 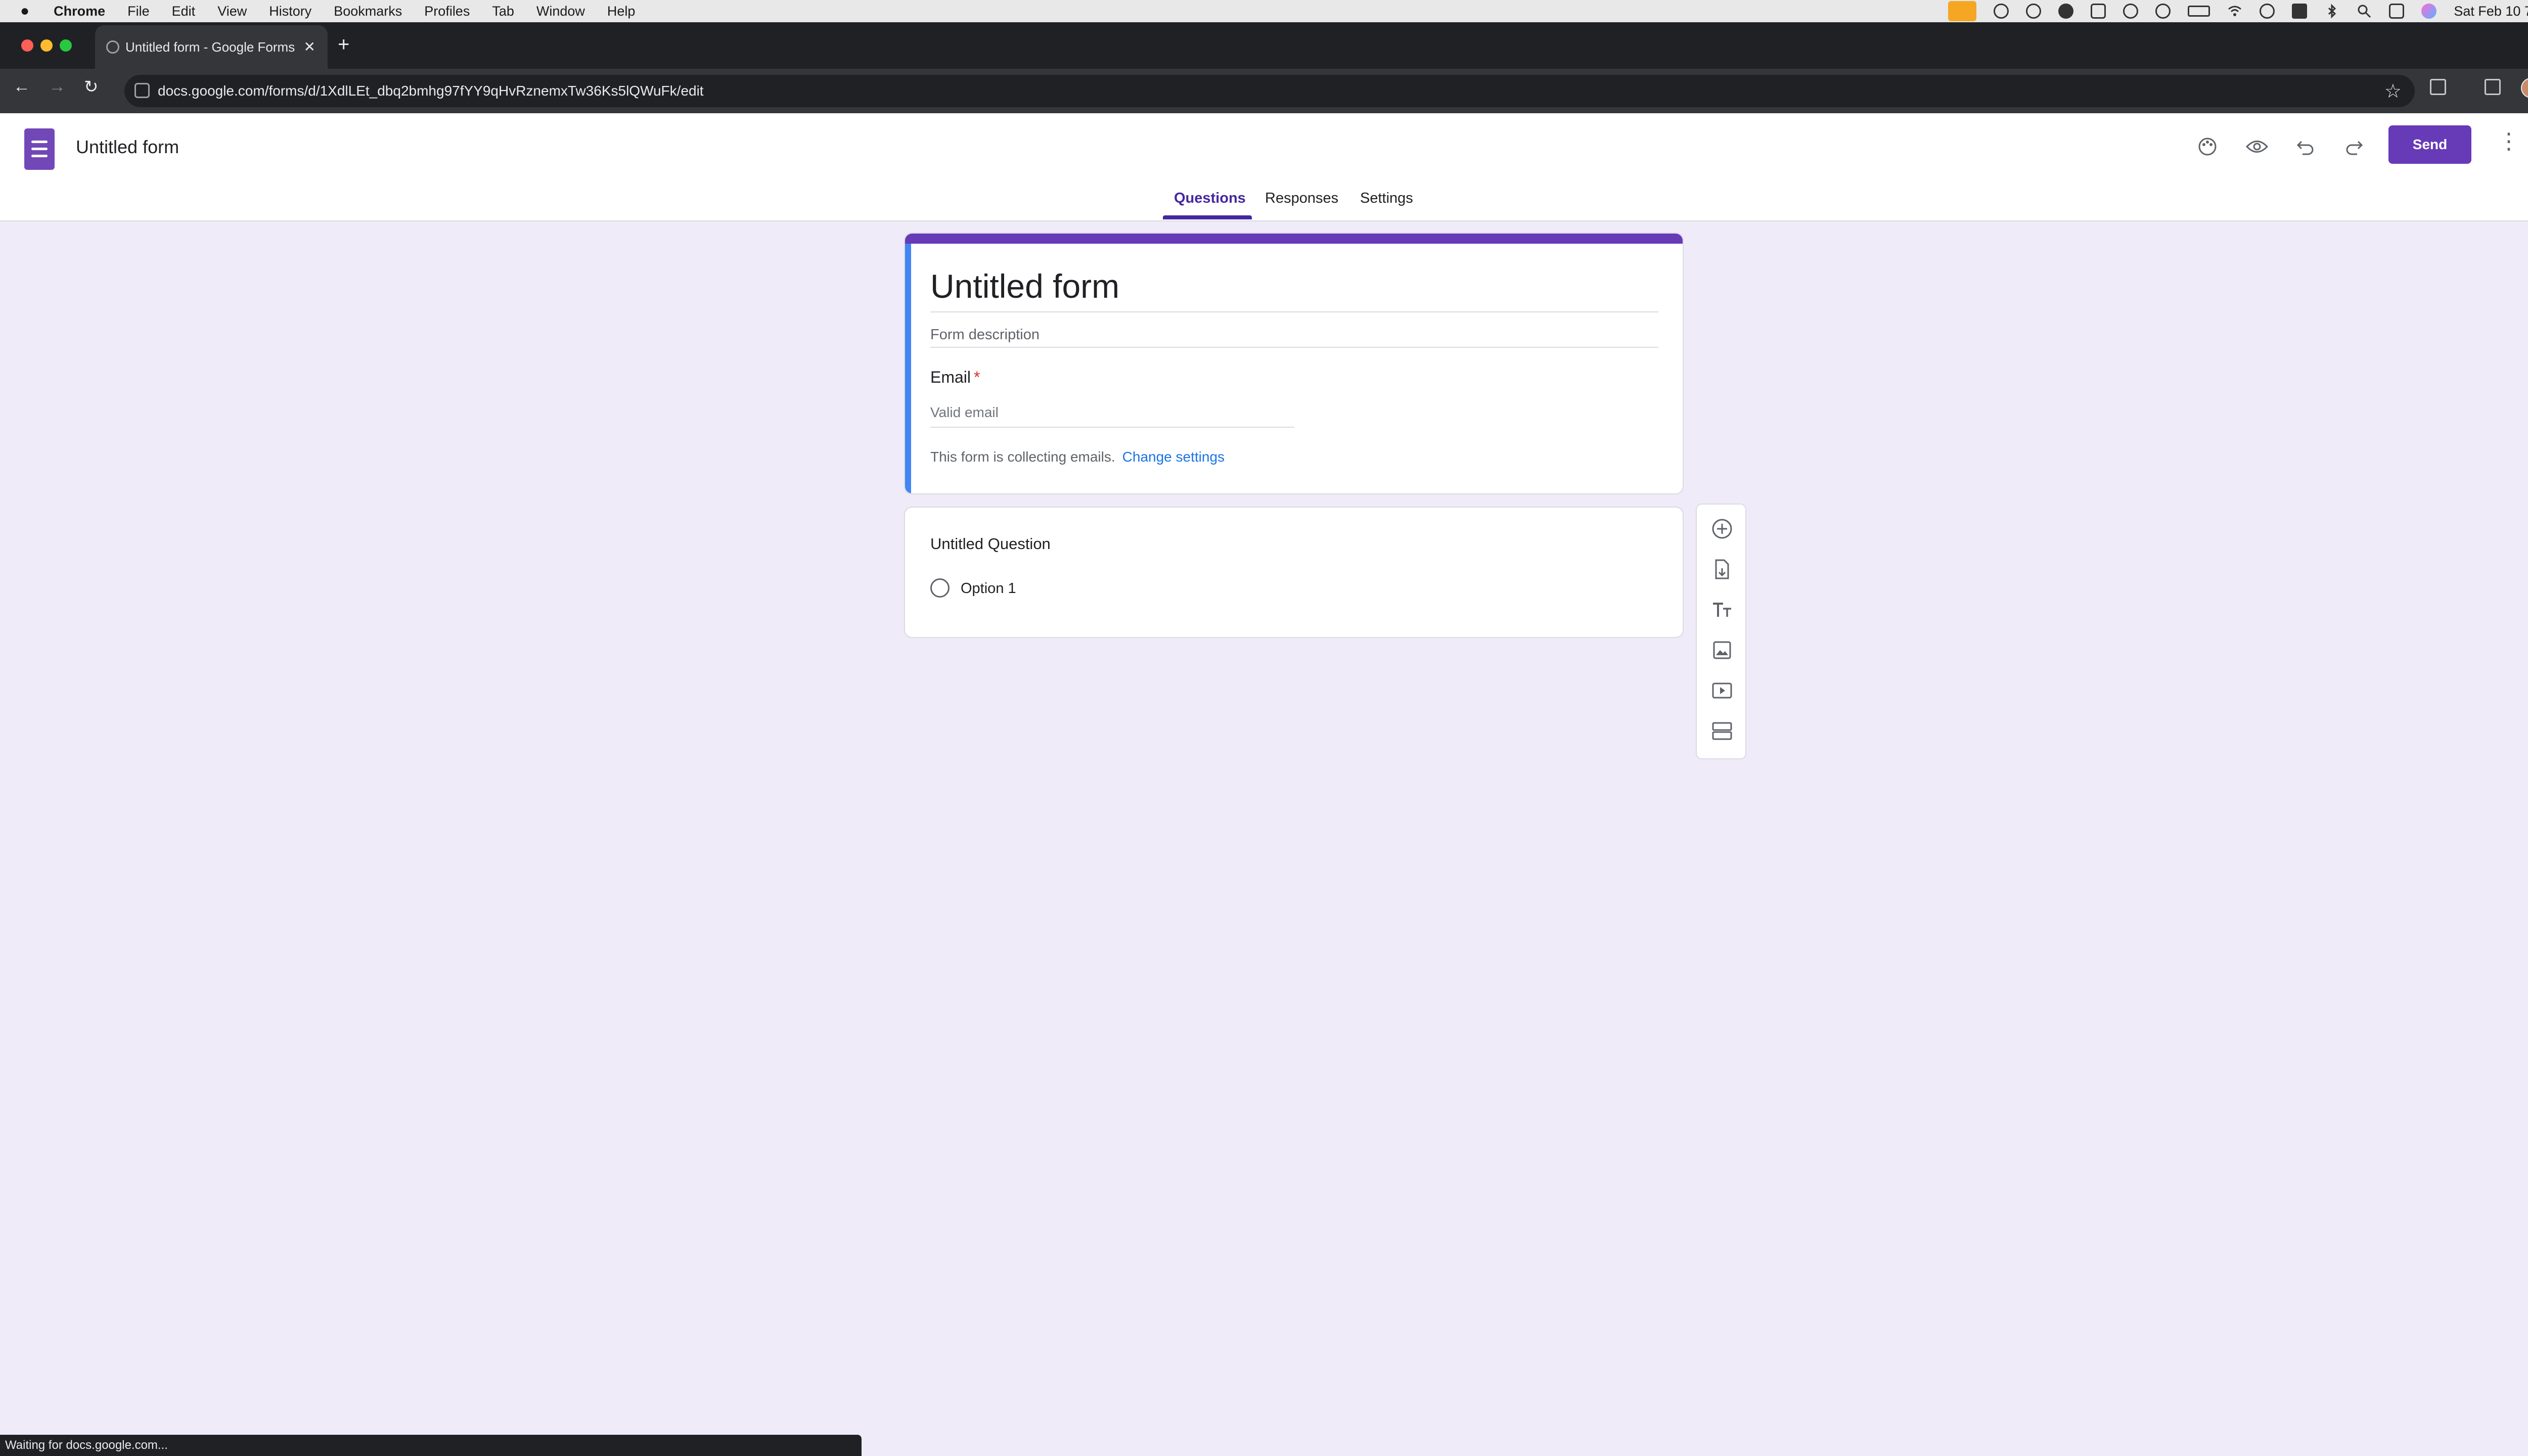 What do you see at coordinates (66, 45) in the screenshot?
I see `window-zoom-button` at bounding box center [66, 45].